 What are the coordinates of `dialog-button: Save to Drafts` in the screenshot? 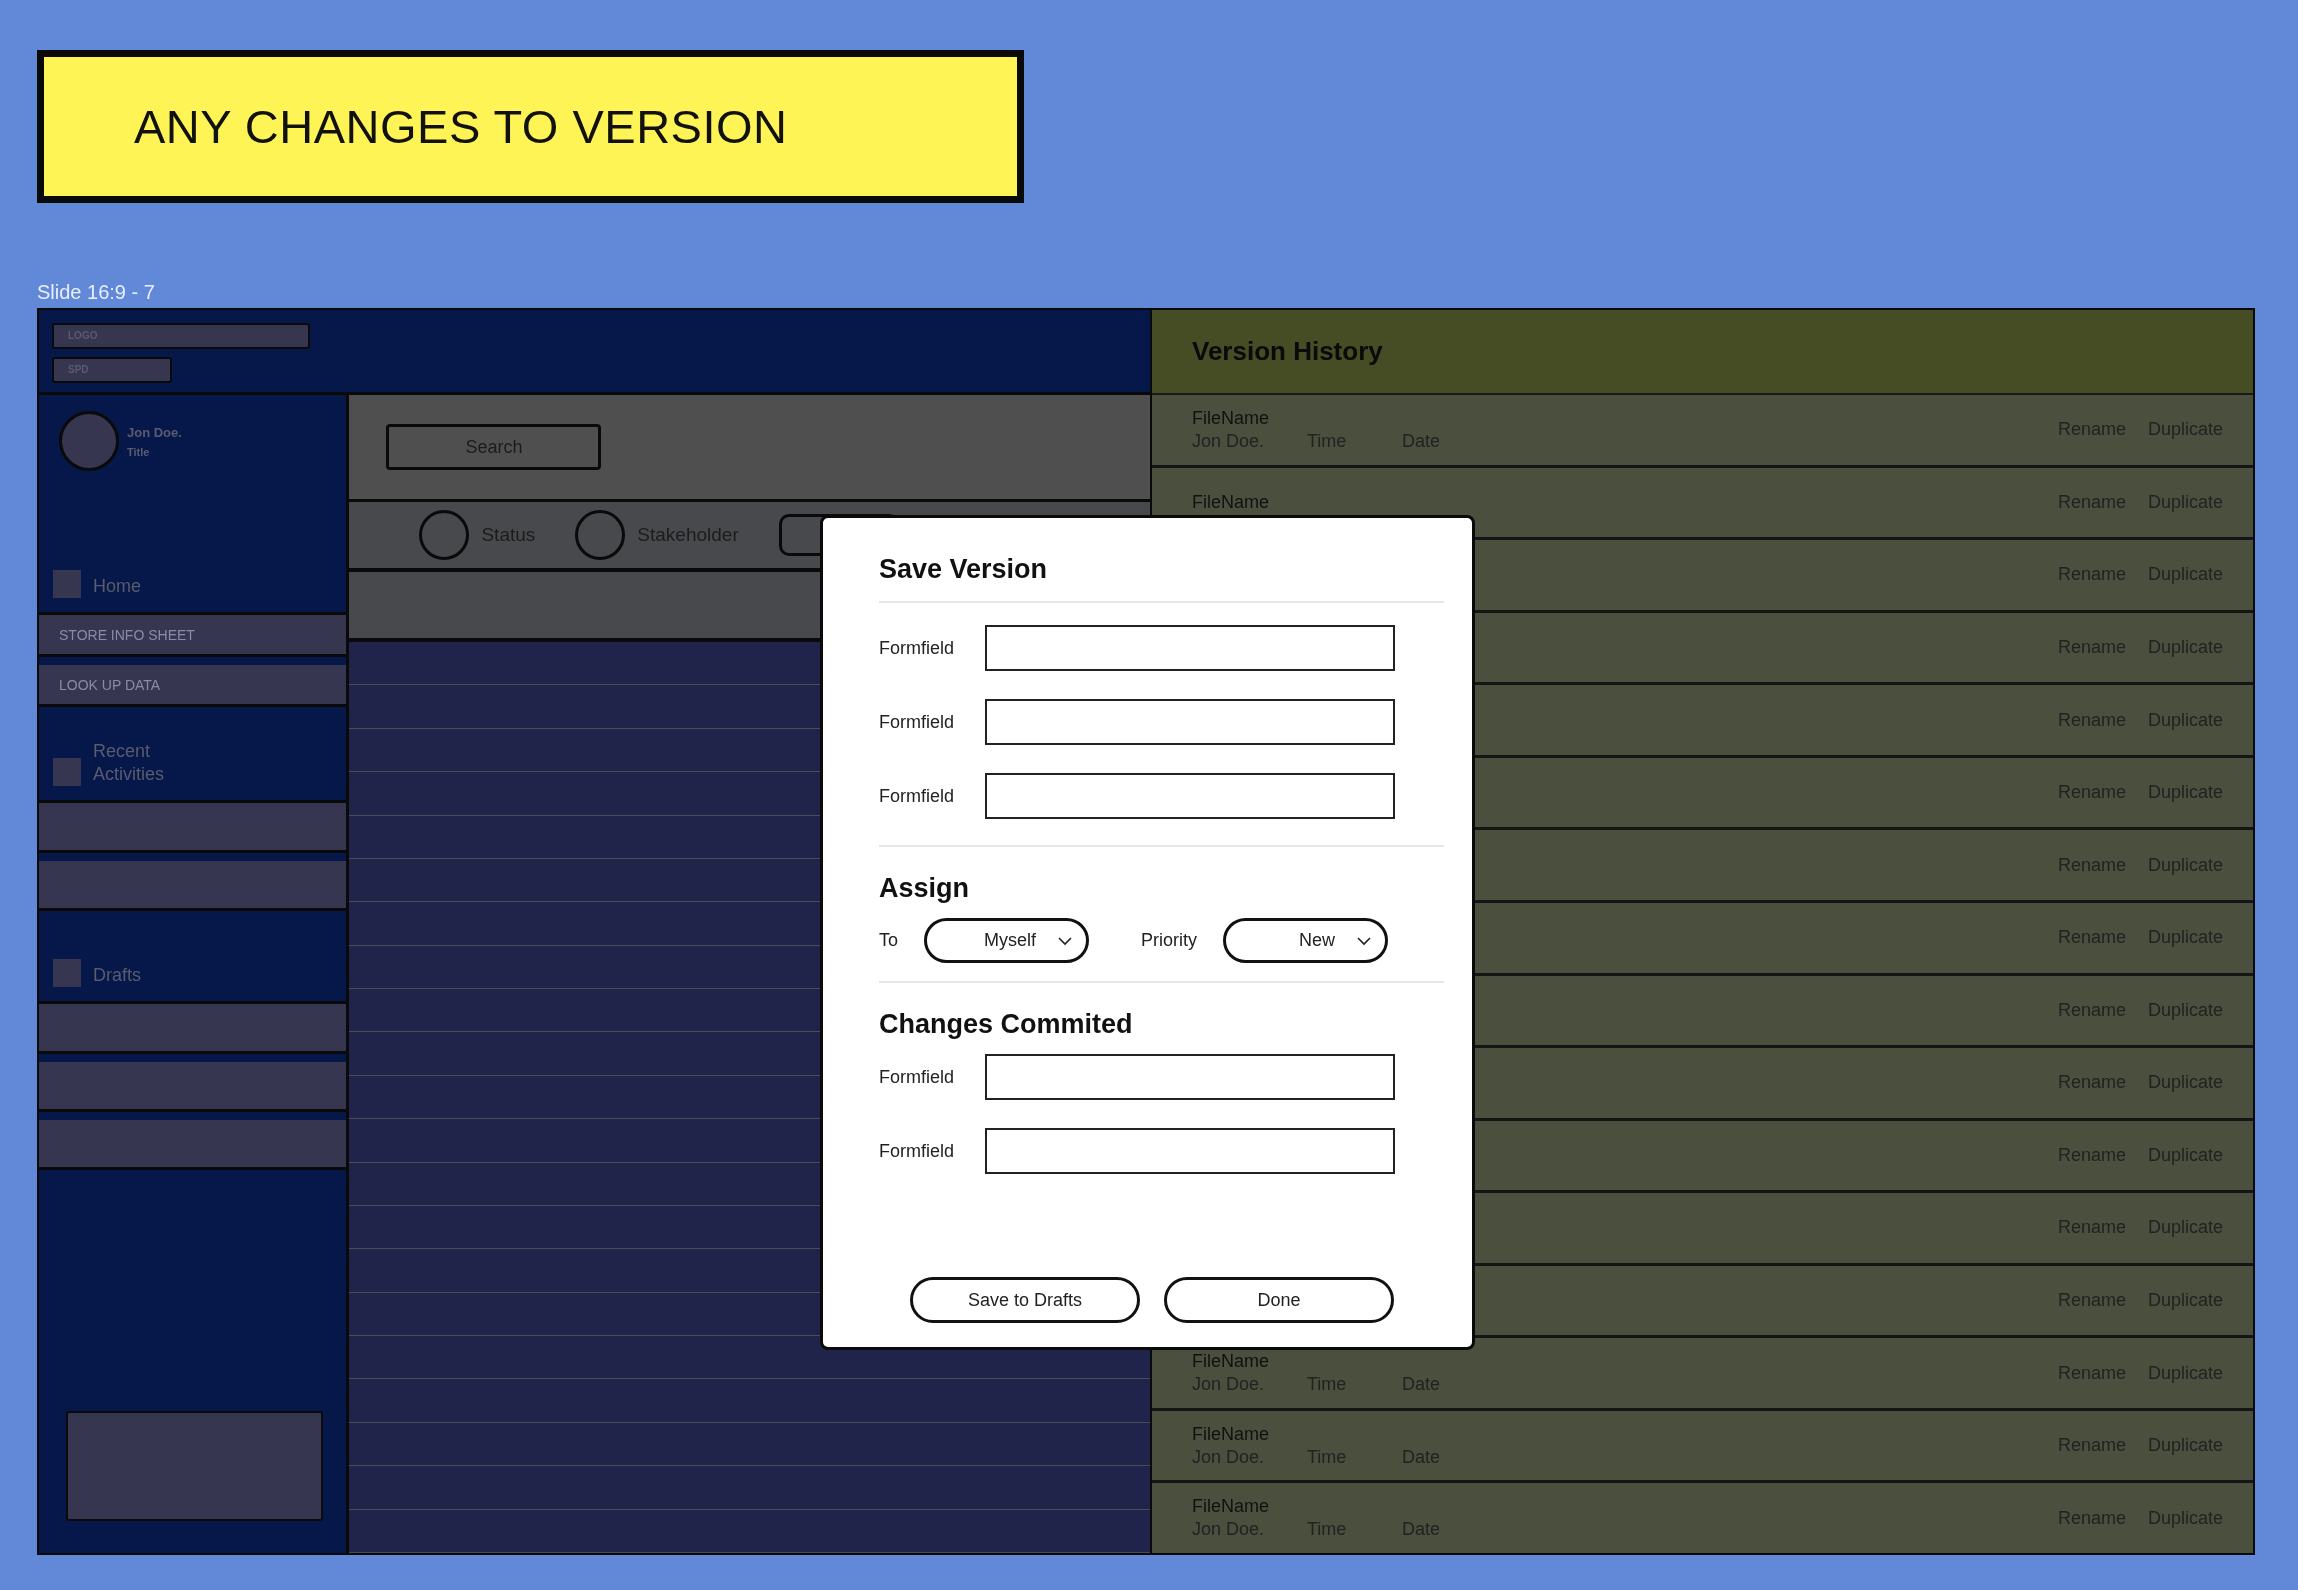 It's located at (1025, 1300).